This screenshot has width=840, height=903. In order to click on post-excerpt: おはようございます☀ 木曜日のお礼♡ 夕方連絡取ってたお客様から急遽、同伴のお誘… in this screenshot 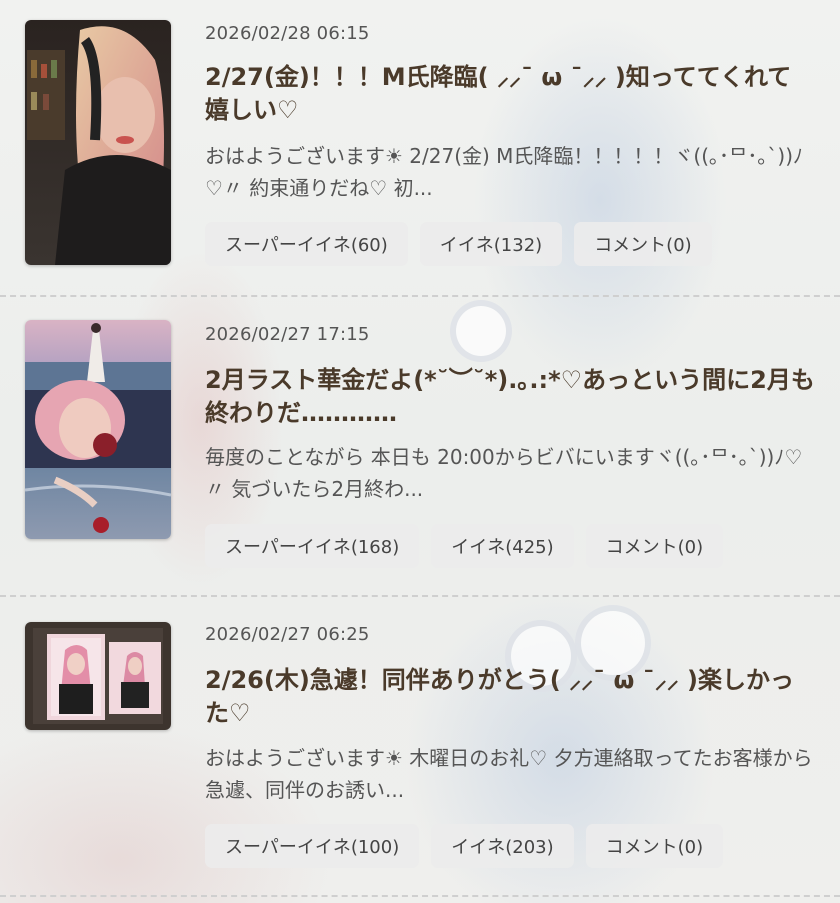, I will do `click(509, 774)`.